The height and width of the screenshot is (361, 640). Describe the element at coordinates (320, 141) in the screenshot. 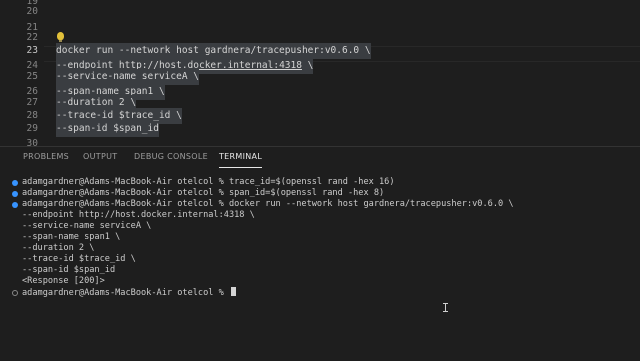

I see `editor-line: 30` at that location.